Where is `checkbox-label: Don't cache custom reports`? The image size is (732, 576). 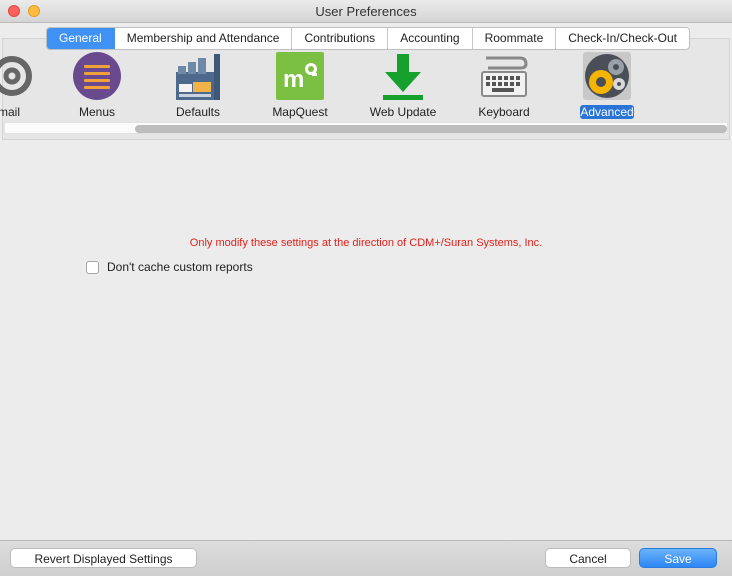
checkbox-label: Don't cache custom reports is located at coordinates (180, 267).